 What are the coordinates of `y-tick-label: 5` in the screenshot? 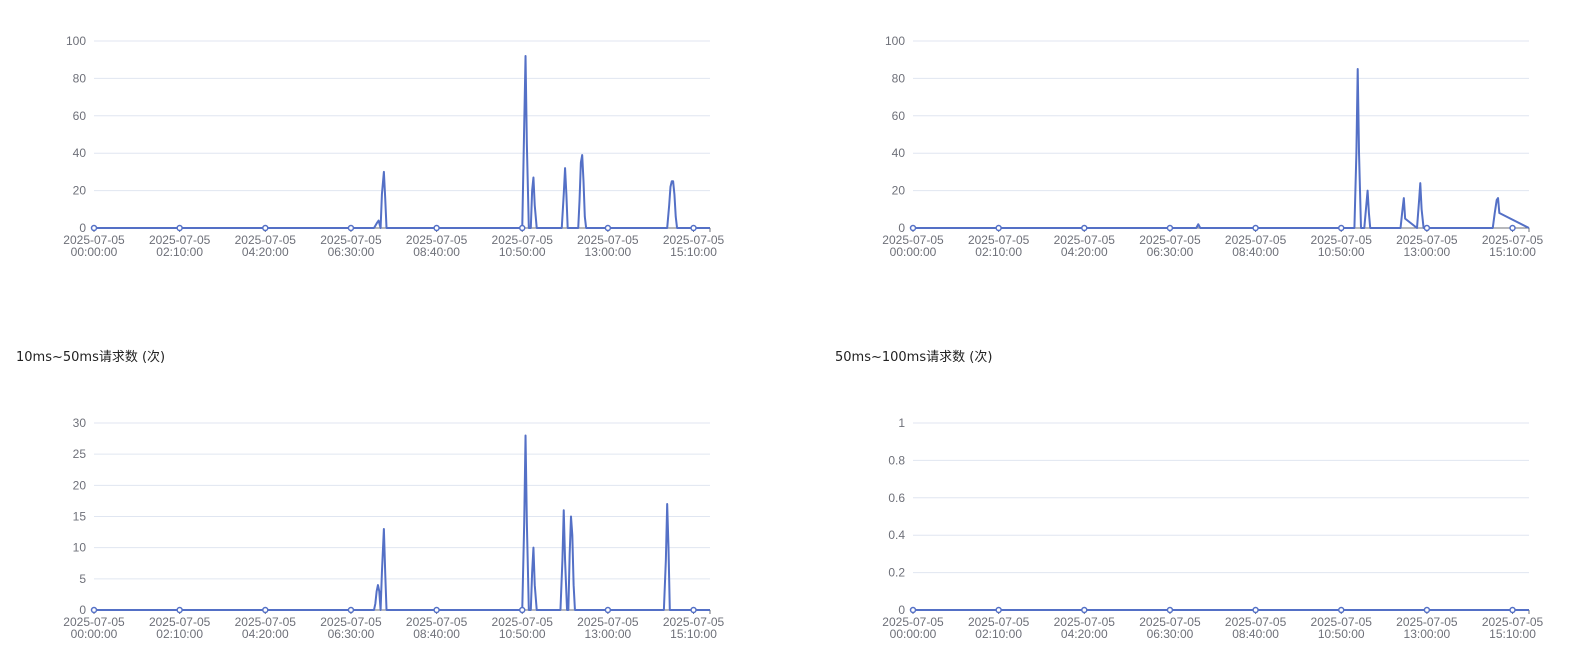 It's located at (82, 579).